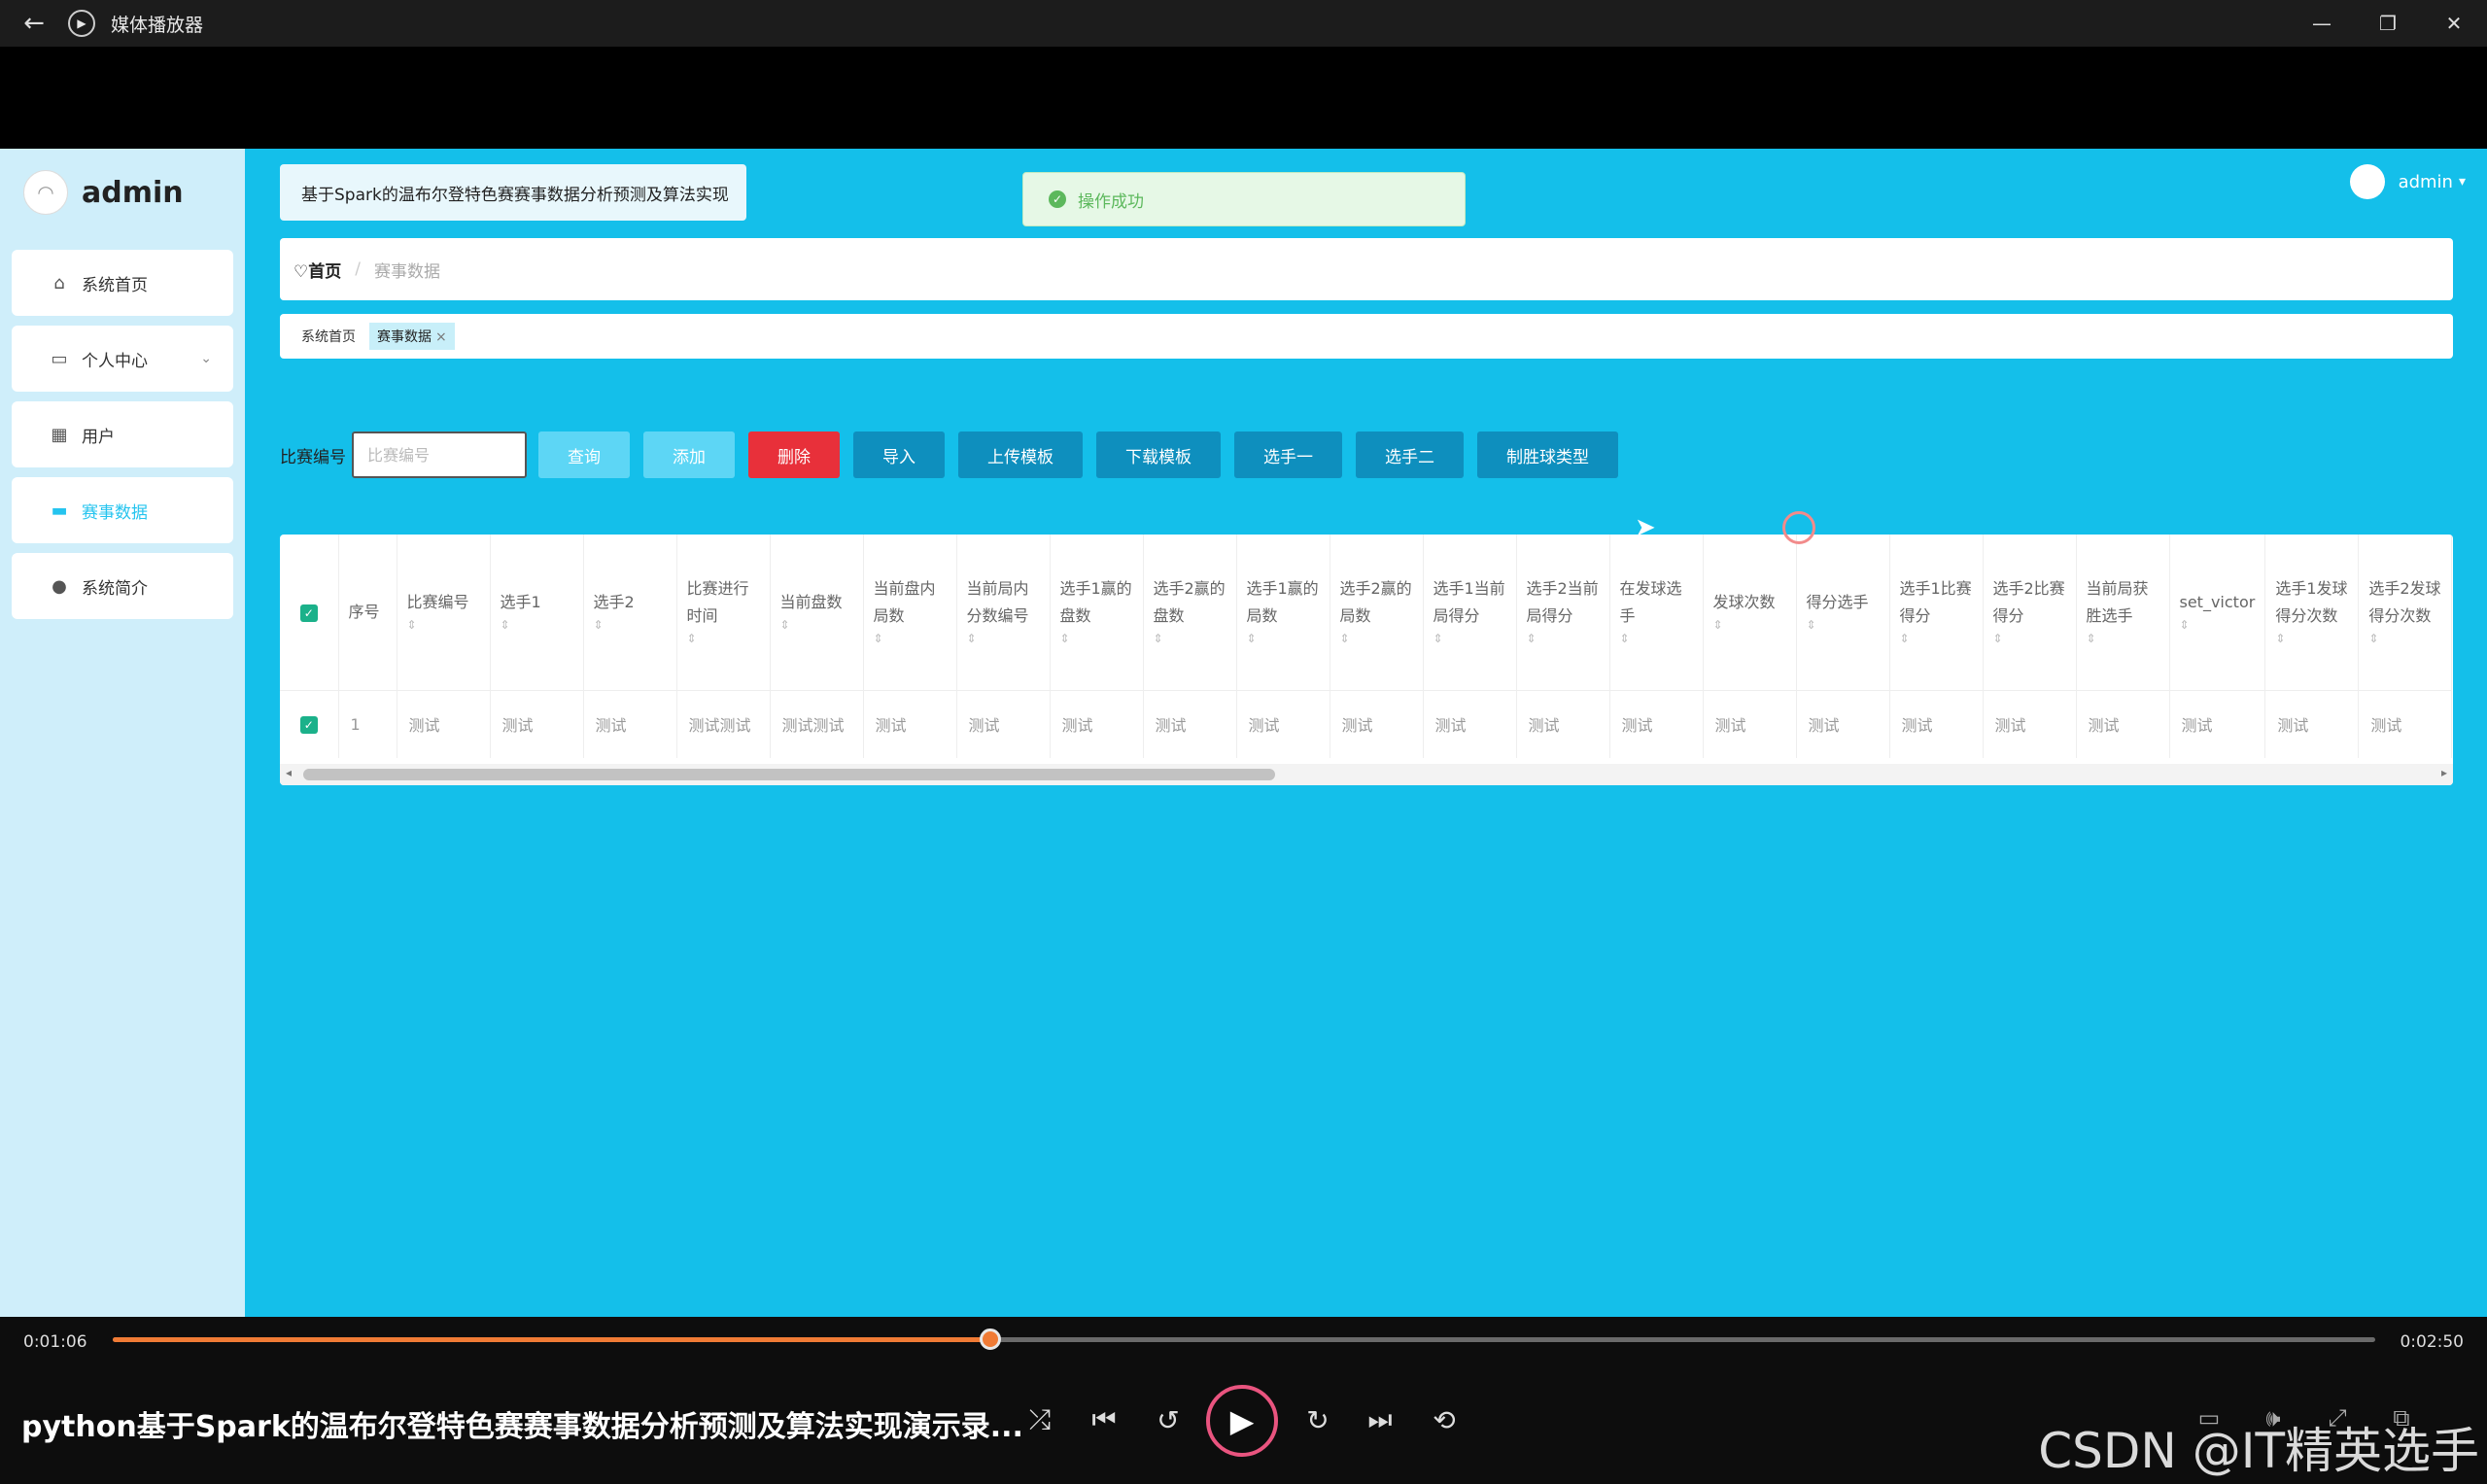 This screenshot has height=1484, width=2487. I want to click on column-header: 选手2比赛得分 ⇕, so click(2030, 613).